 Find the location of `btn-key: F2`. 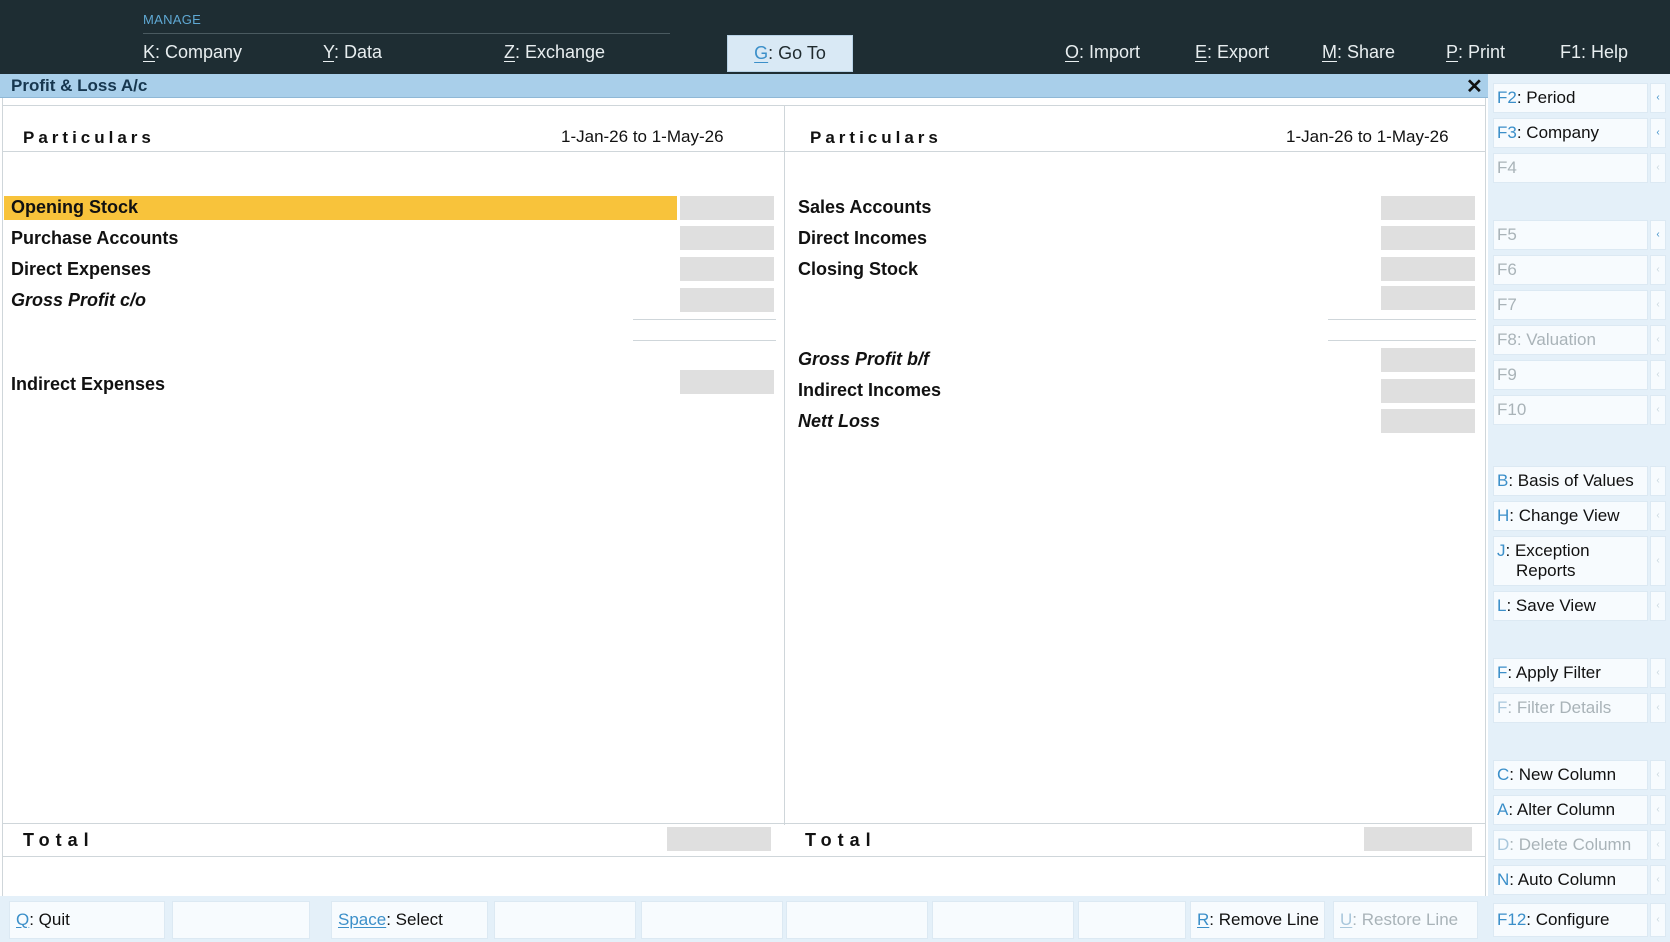

btn-key: F2 is located at coordinates (1507, 97).